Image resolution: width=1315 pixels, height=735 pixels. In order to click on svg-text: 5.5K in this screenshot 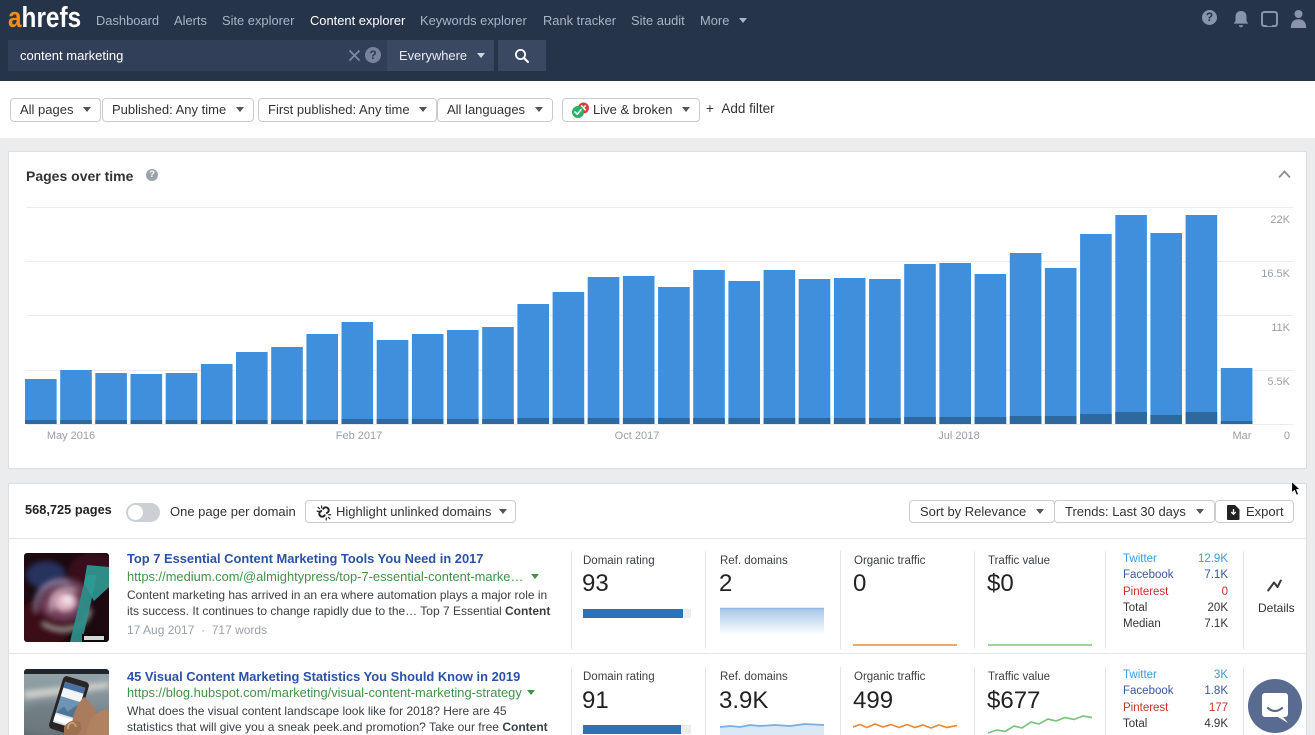, I will do `click(1278, 382)`.